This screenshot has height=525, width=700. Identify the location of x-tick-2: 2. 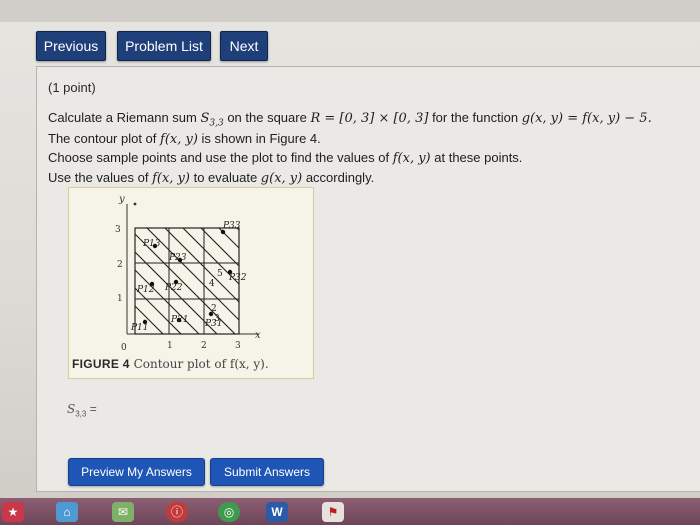
(204, 346).